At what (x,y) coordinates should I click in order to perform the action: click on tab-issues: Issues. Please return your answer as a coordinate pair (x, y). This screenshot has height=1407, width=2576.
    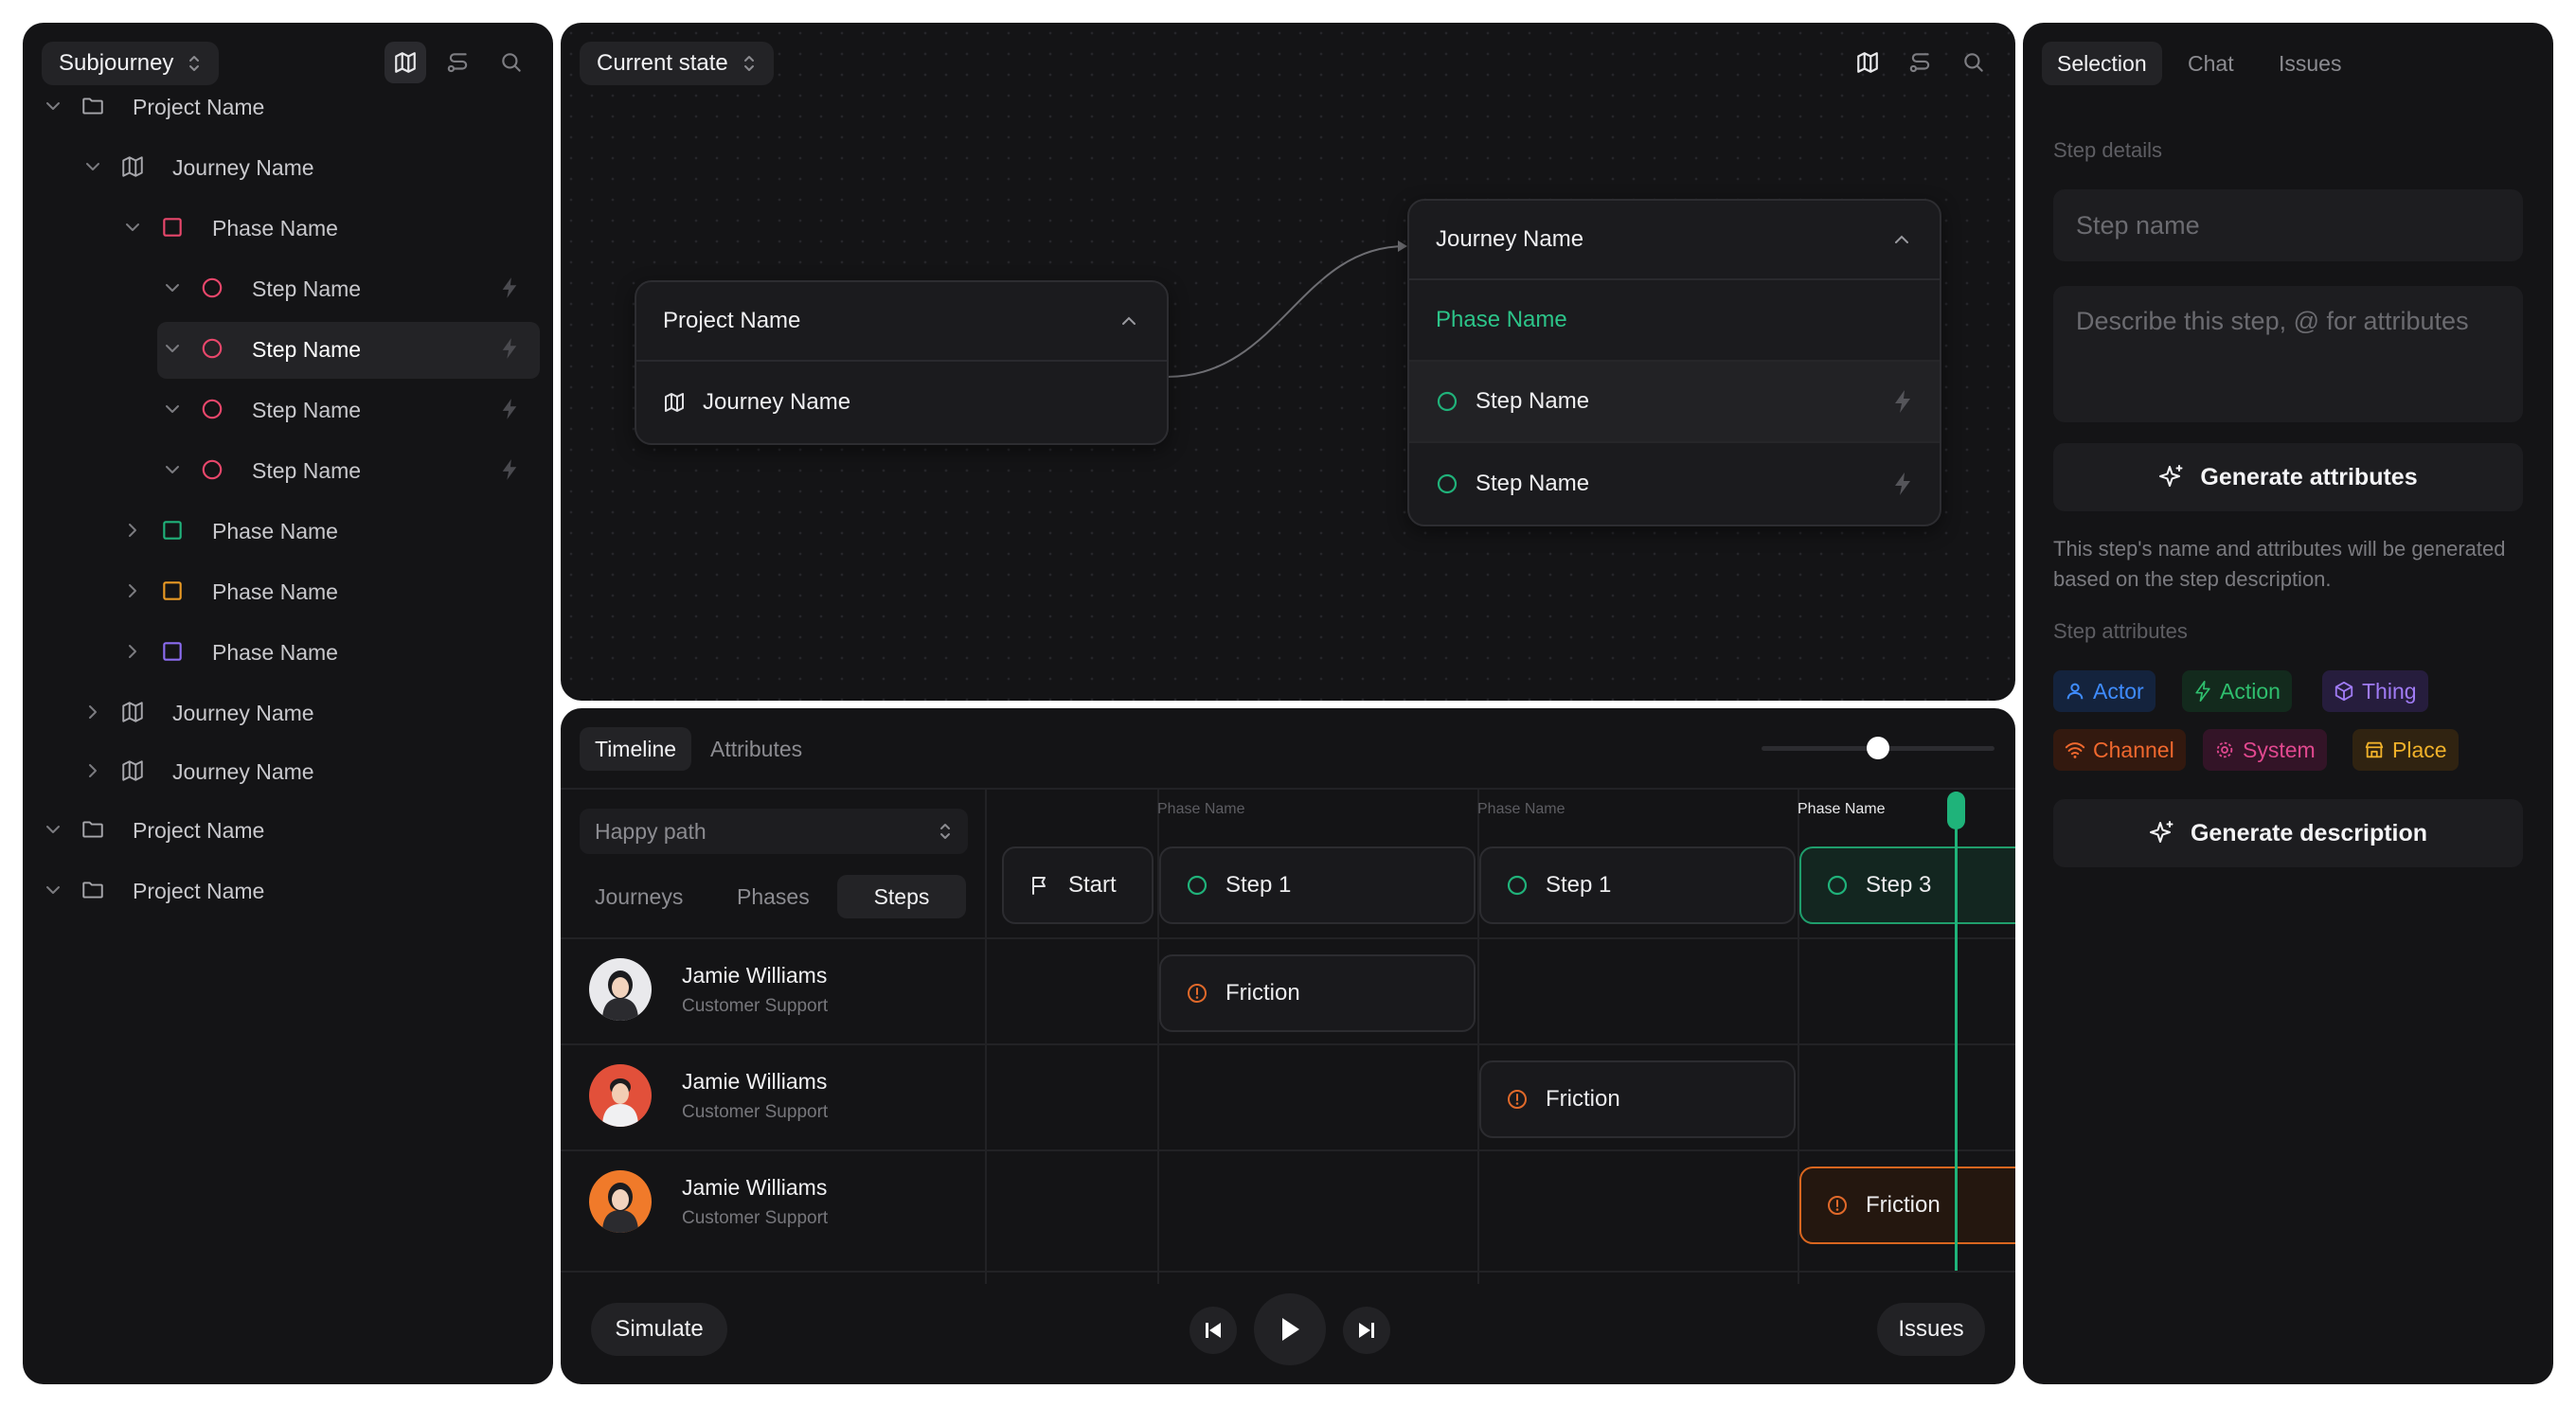
    Looking at the image, I should click on (2309, 63).